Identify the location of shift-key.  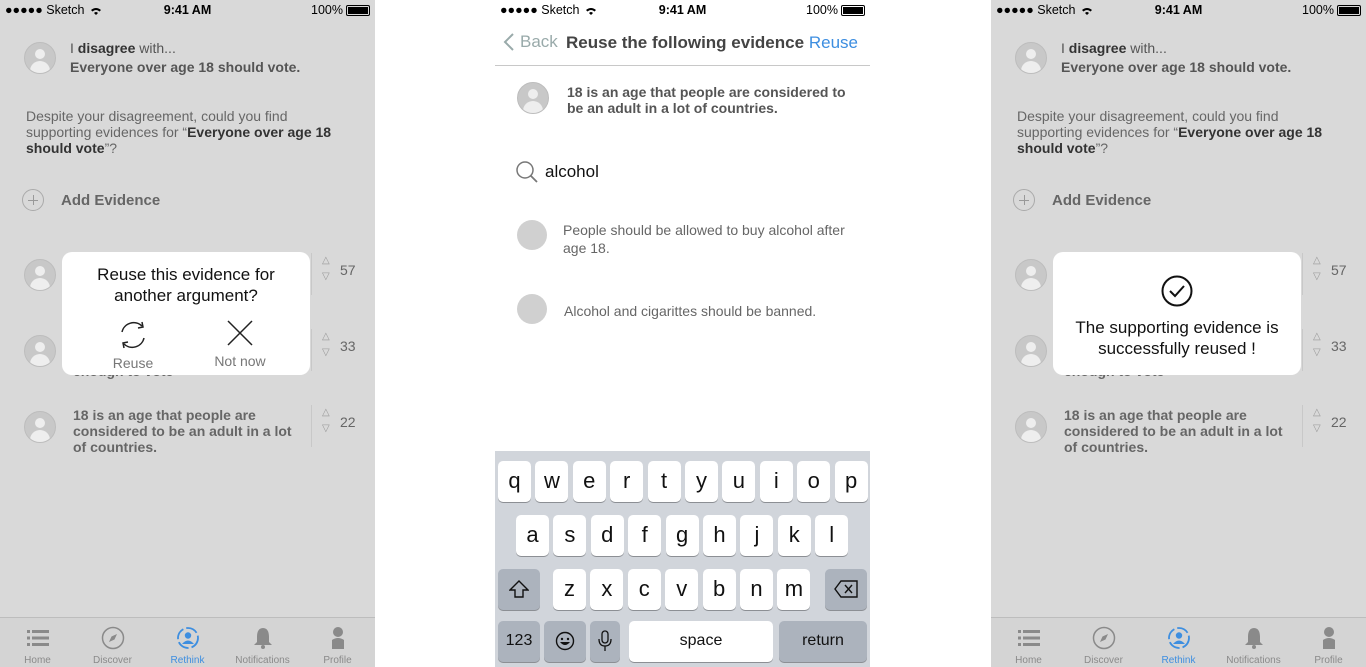
(519, 589).